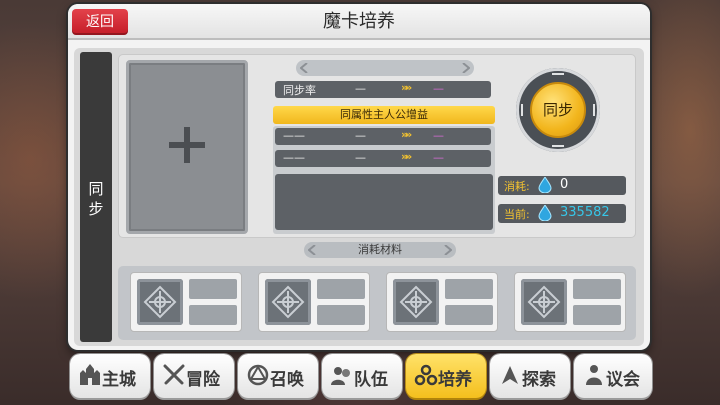  Describe the element at coordinates (517, 214) in the screenshot. I see `current-label: 当前:` at that location.